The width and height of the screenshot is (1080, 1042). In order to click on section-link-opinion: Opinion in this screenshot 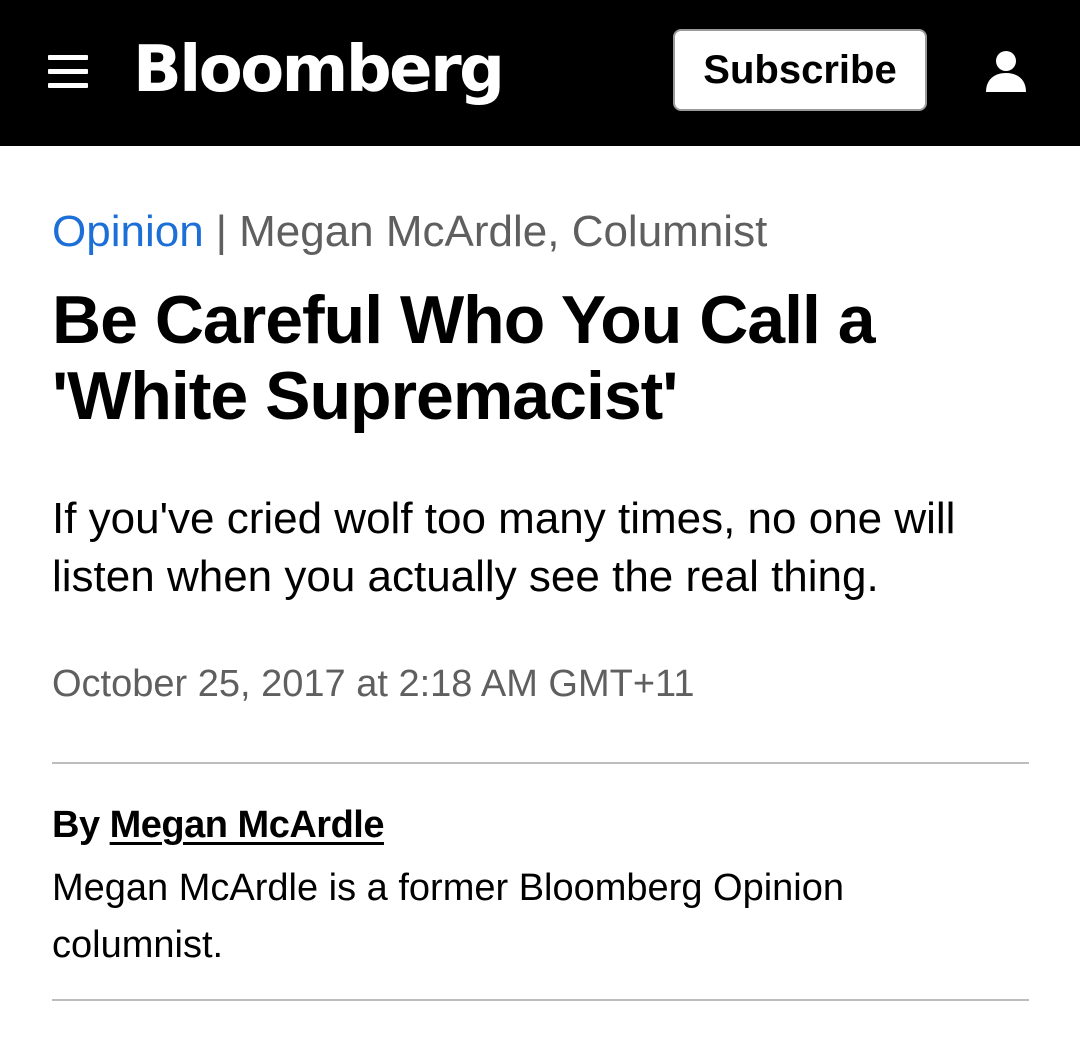, I will do `click(128, 231)`.